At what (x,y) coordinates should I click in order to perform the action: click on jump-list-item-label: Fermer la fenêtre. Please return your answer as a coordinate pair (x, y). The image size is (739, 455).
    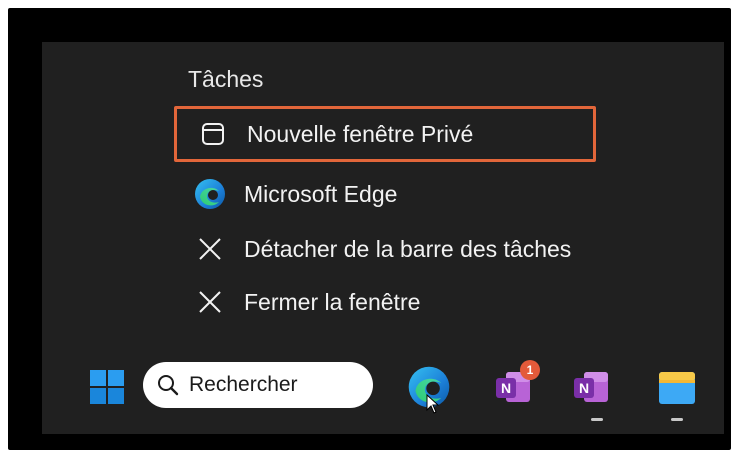
    Looking at the image, I should click on (332, 301).